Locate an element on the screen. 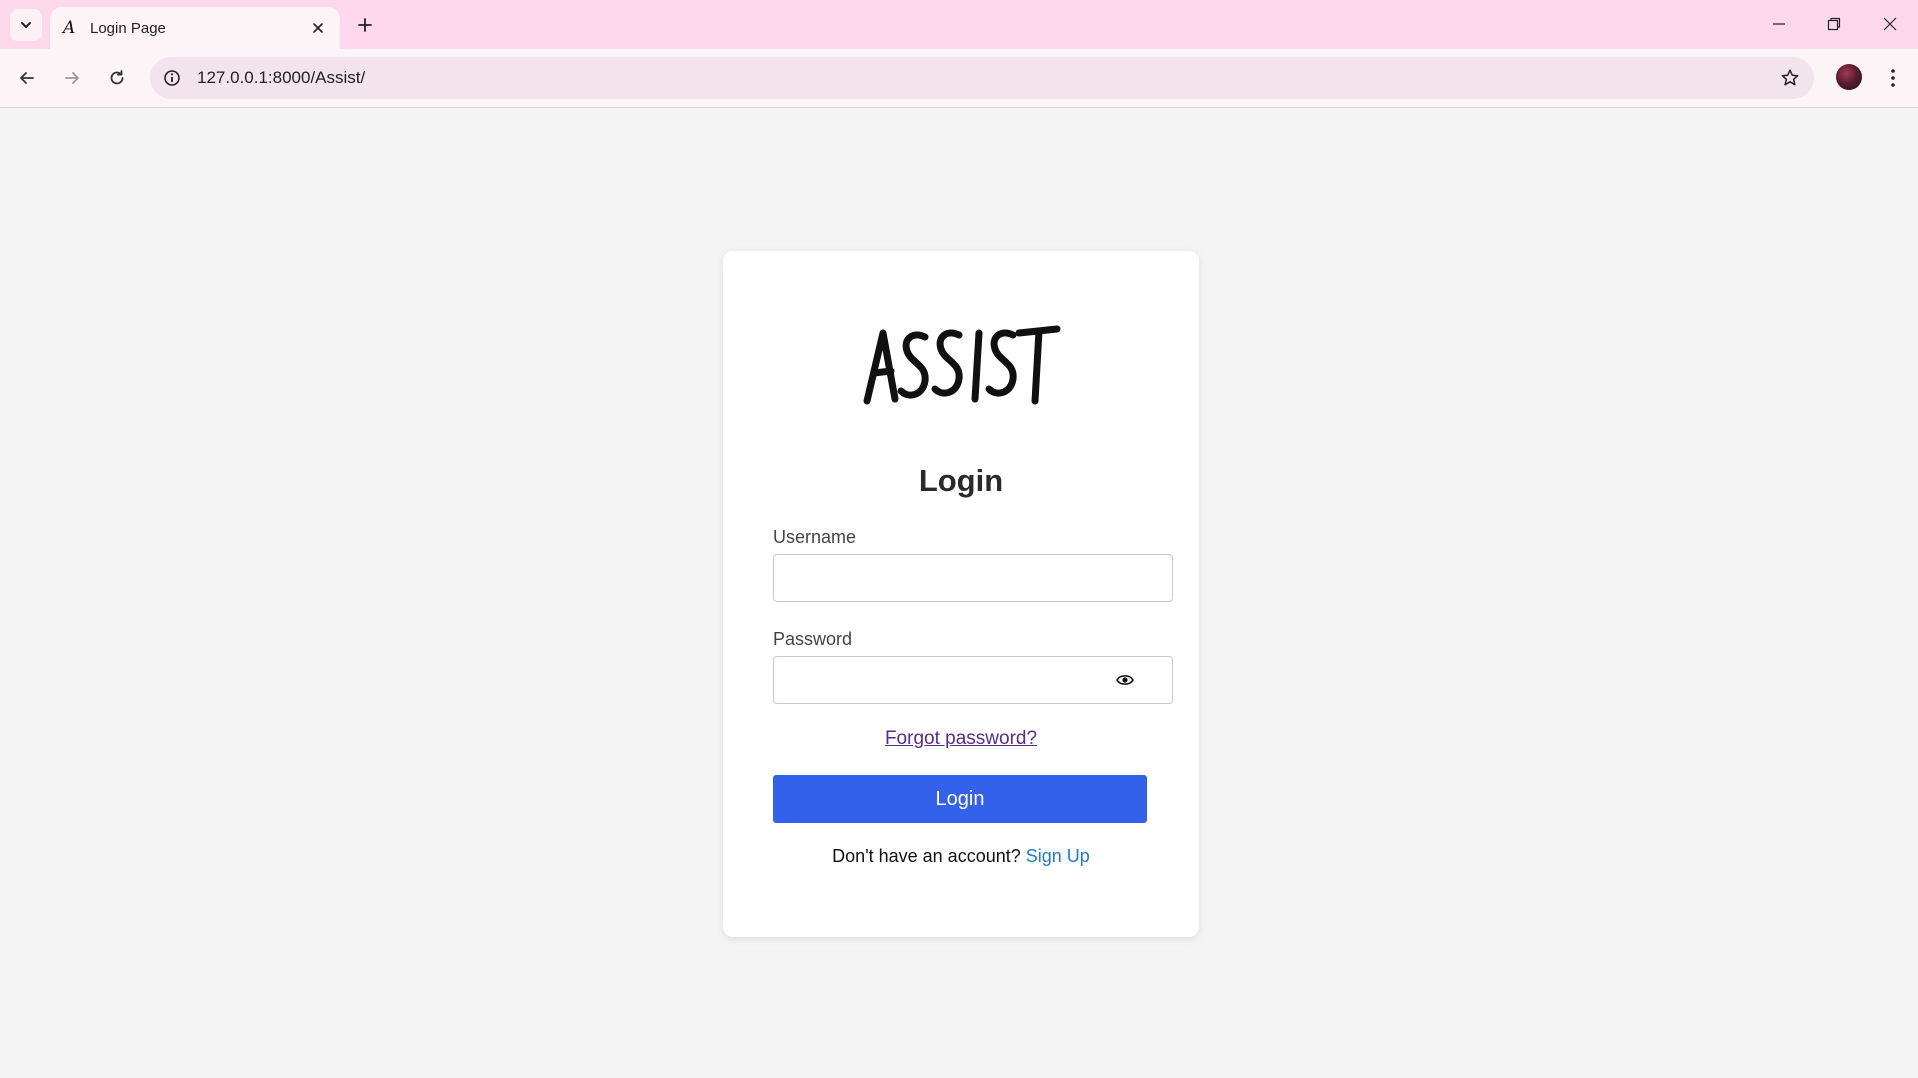 The height and width of the screenshot is (1078, 1918). tab-title: Login Page is located at coordinates (128, 28).